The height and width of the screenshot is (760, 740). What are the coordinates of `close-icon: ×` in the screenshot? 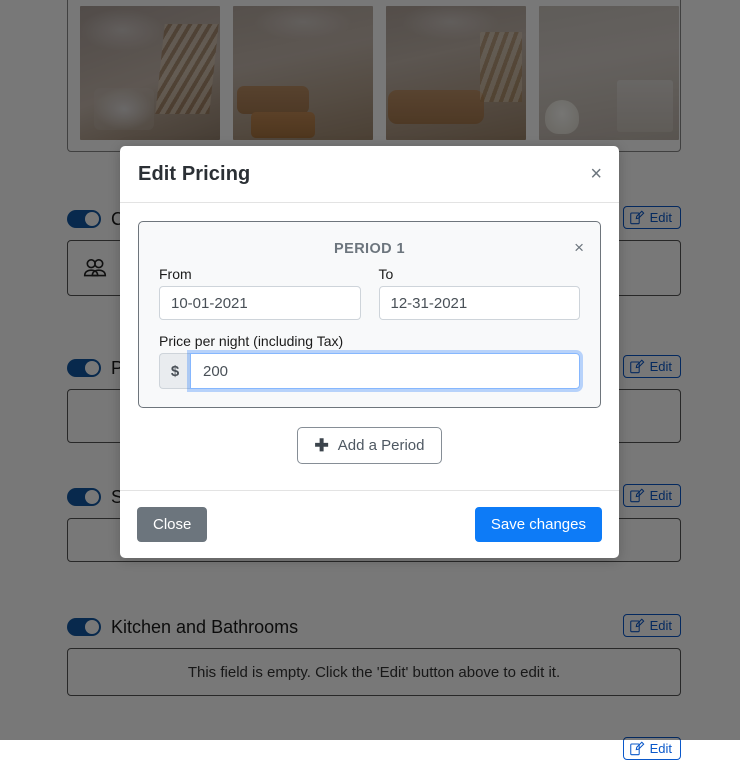 It's located at (596, 174).